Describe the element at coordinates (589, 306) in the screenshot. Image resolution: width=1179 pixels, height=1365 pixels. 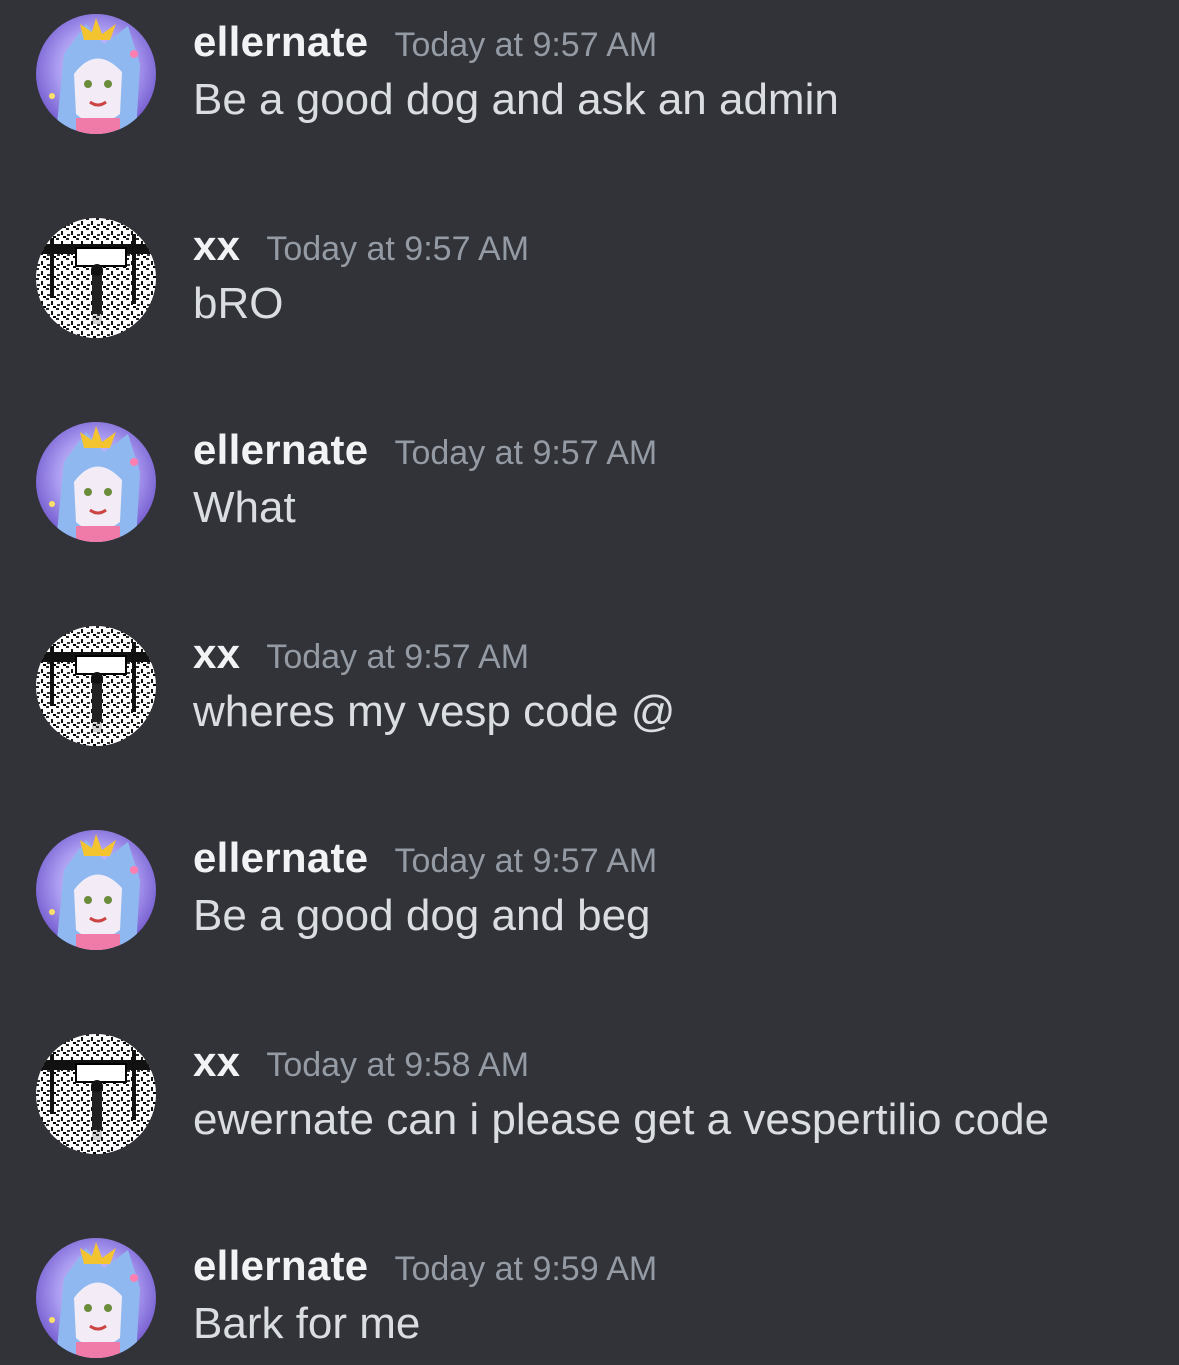
I see `chat-message: xx Today at 9:57 AM bRO` at that location.